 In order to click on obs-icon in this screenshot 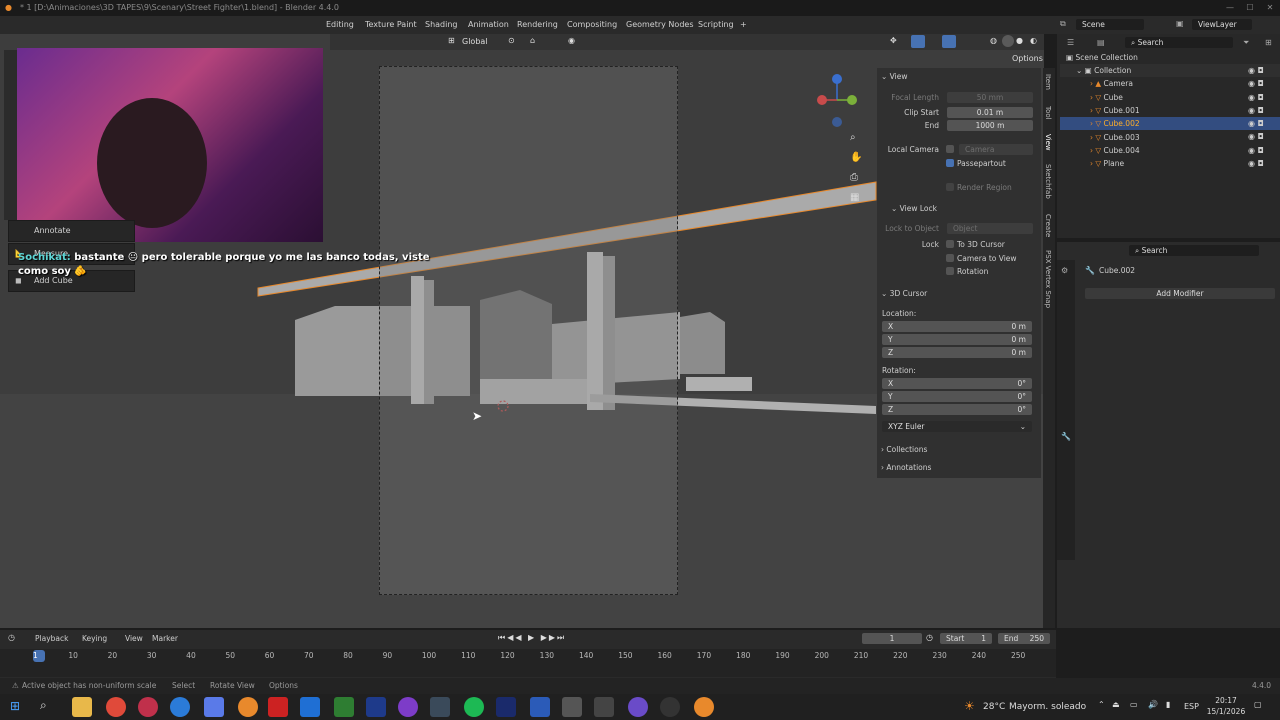, I will do `click(670, 707)`.